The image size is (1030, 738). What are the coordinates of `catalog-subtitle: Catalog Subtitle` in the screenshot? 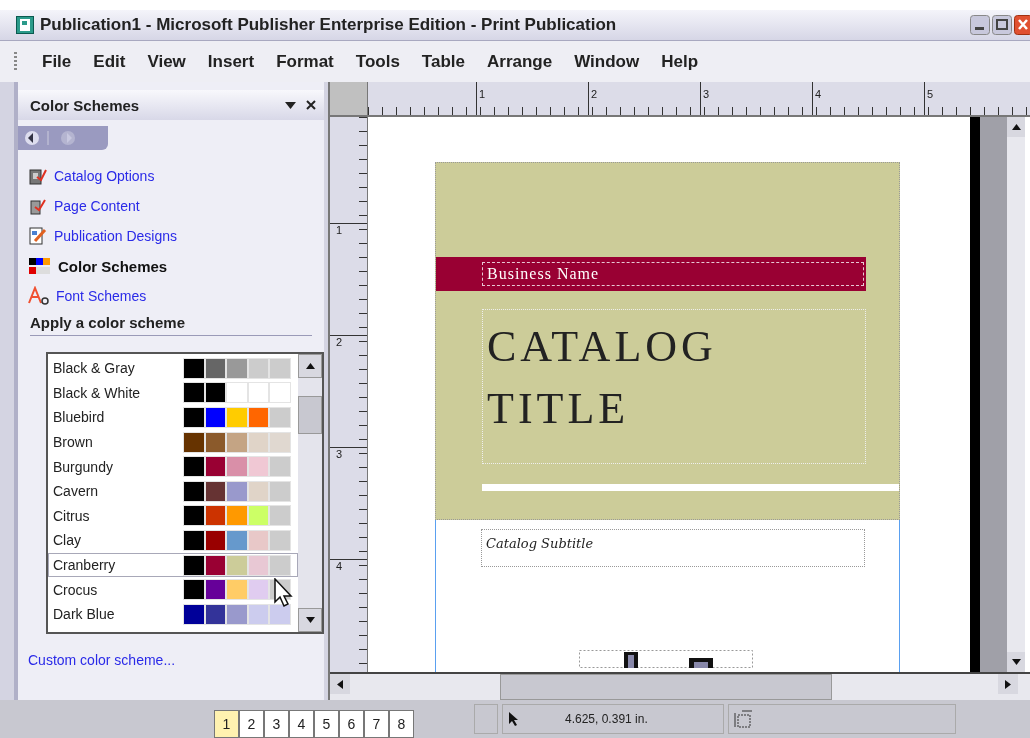 It's located at (673, 548).